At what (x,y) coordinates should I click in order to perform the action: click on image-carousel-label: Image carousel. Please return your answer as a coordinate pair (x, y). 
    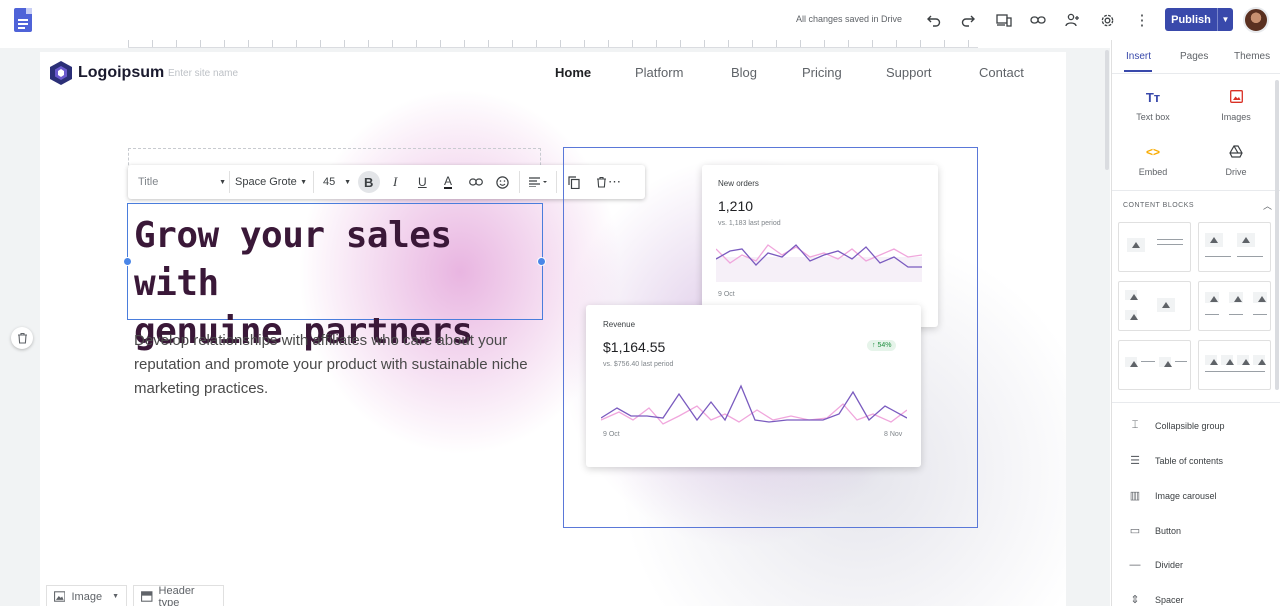
    Looking at the image, I should click on (1186, 496).